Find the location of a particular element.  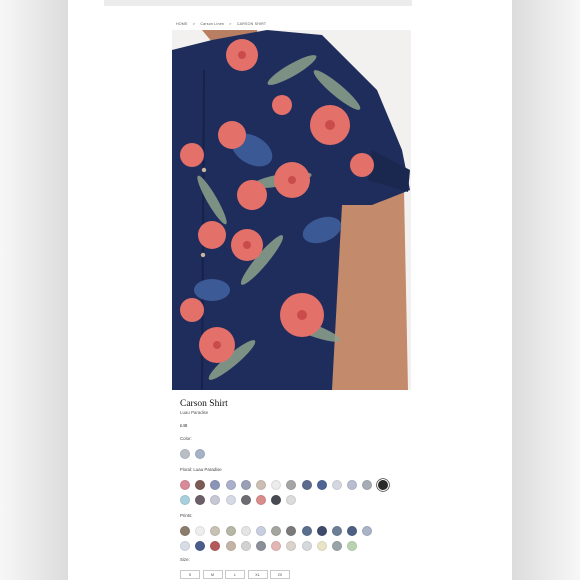

size-button-l: L is located at coordinates (235, 574).